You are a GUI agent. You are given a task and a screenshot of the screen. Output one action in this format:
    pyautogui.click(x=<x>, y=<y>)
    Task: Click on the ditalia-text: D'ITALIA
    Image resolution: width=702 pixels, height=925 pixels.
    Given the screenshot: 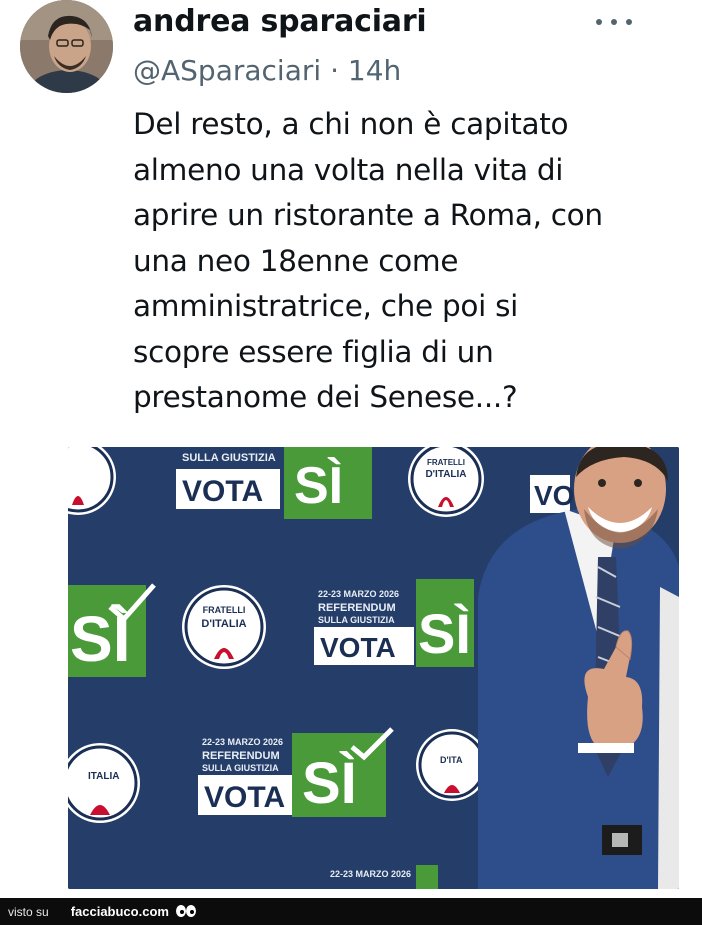 What is the action you would take?
    pyautogui.click(x=445, y=474)
    